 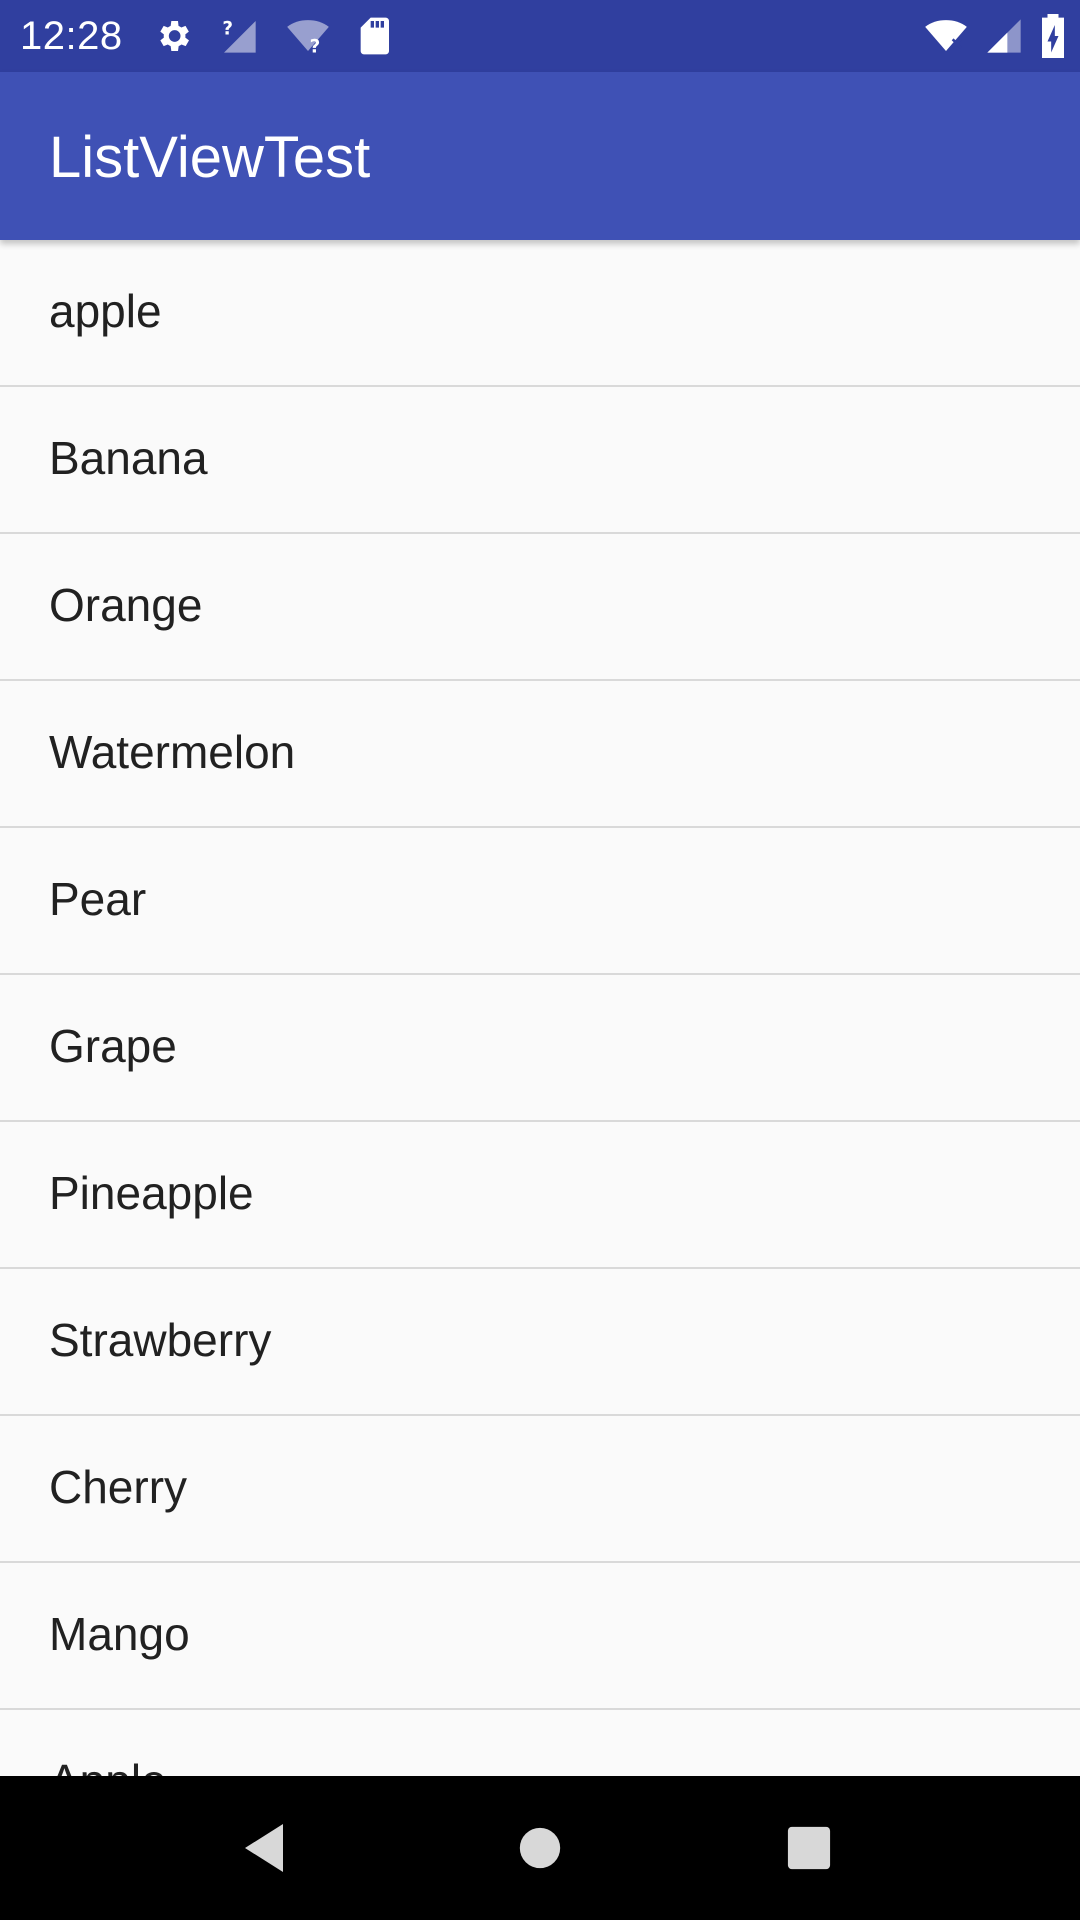 What do you see at coordinates (540, 156) in the screenshot?
I see `app-bar: ListViewTest` at bounding box center [540, 156].